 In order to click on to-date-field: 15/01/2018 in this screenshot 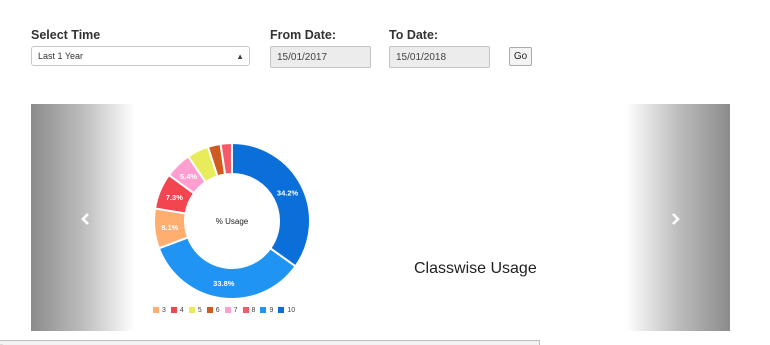, I will do `click(439, 57)`.